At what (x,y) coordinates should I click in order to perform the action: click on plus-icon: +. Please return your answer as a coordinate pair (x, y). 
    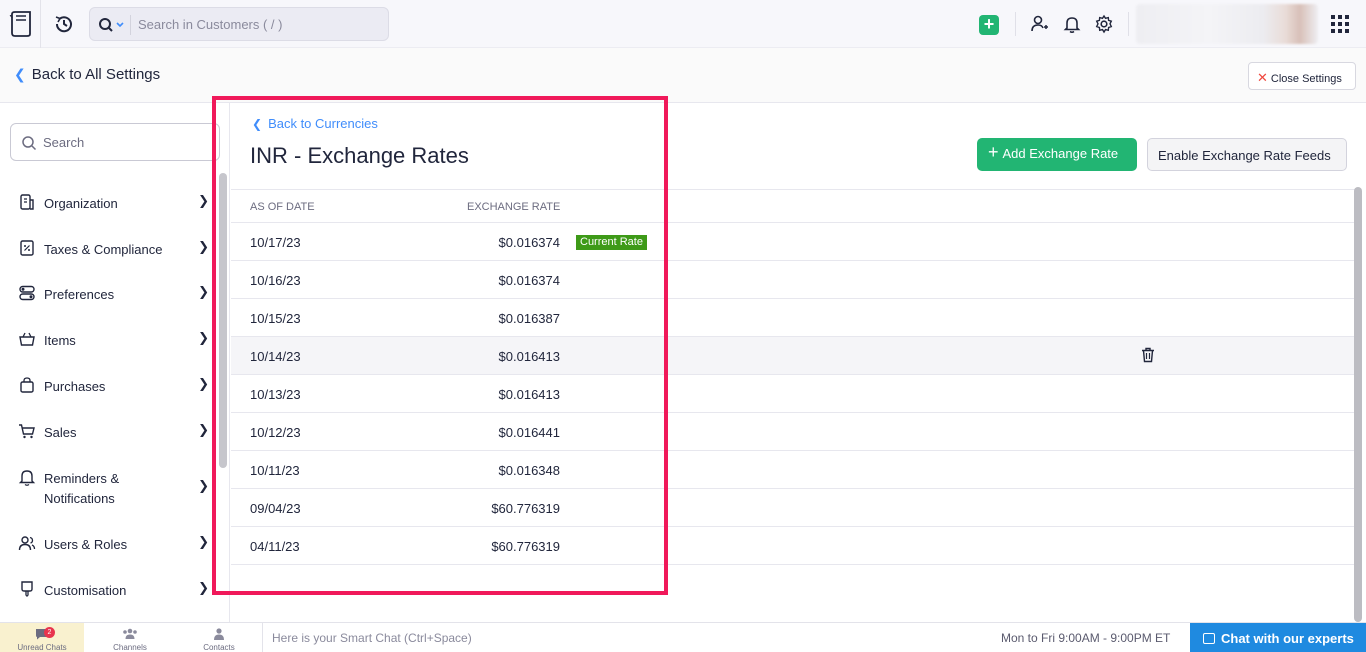
    Looking at the image, I should click on (993, 152).